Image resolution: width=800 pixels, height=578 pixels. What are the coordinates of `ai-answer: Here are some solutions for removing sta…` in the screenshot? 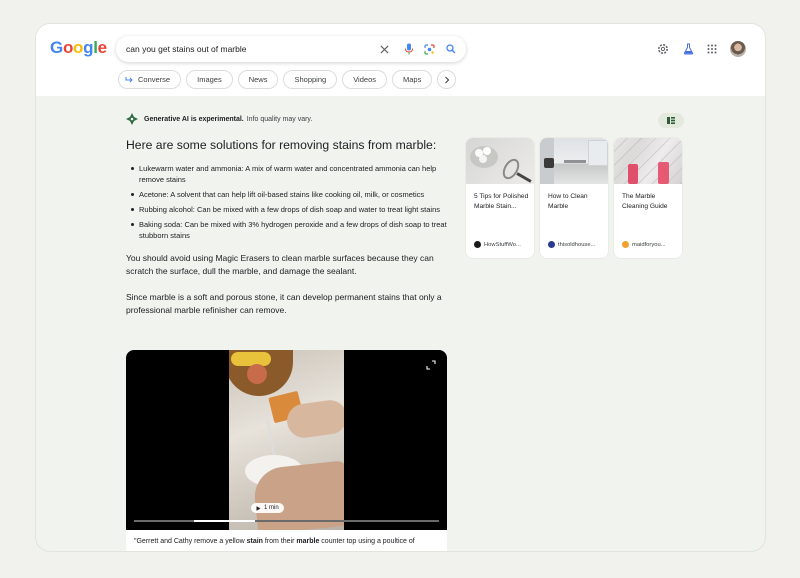 It's located at (287, 227).